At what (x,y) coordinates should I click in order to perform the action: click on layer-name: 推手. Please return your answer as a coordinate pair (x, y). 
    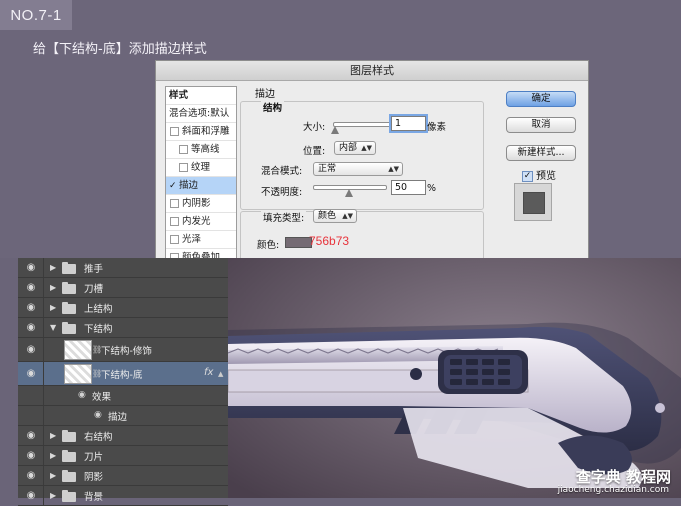
    Looking at the image, I should click on (94, 269).